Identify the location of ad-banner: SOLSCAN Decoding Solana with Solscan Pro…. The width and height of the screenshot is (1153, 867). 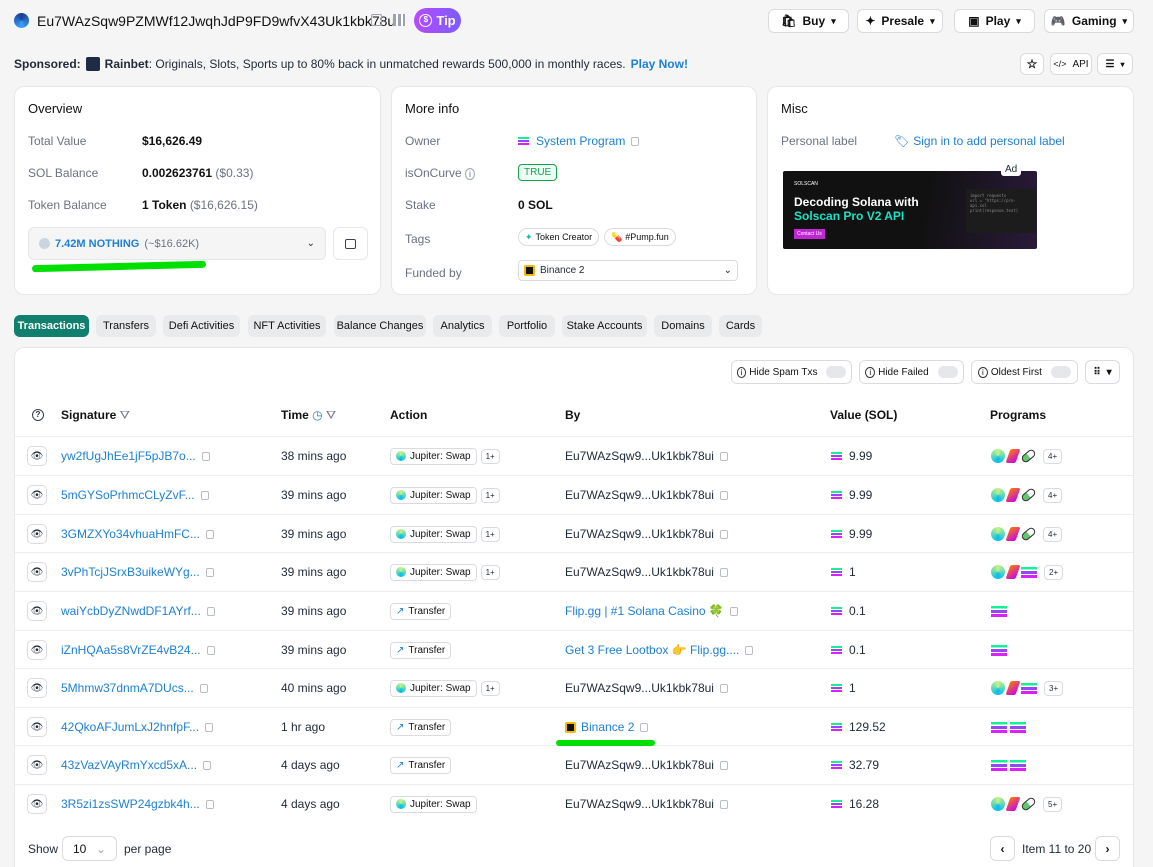
(910, 210).